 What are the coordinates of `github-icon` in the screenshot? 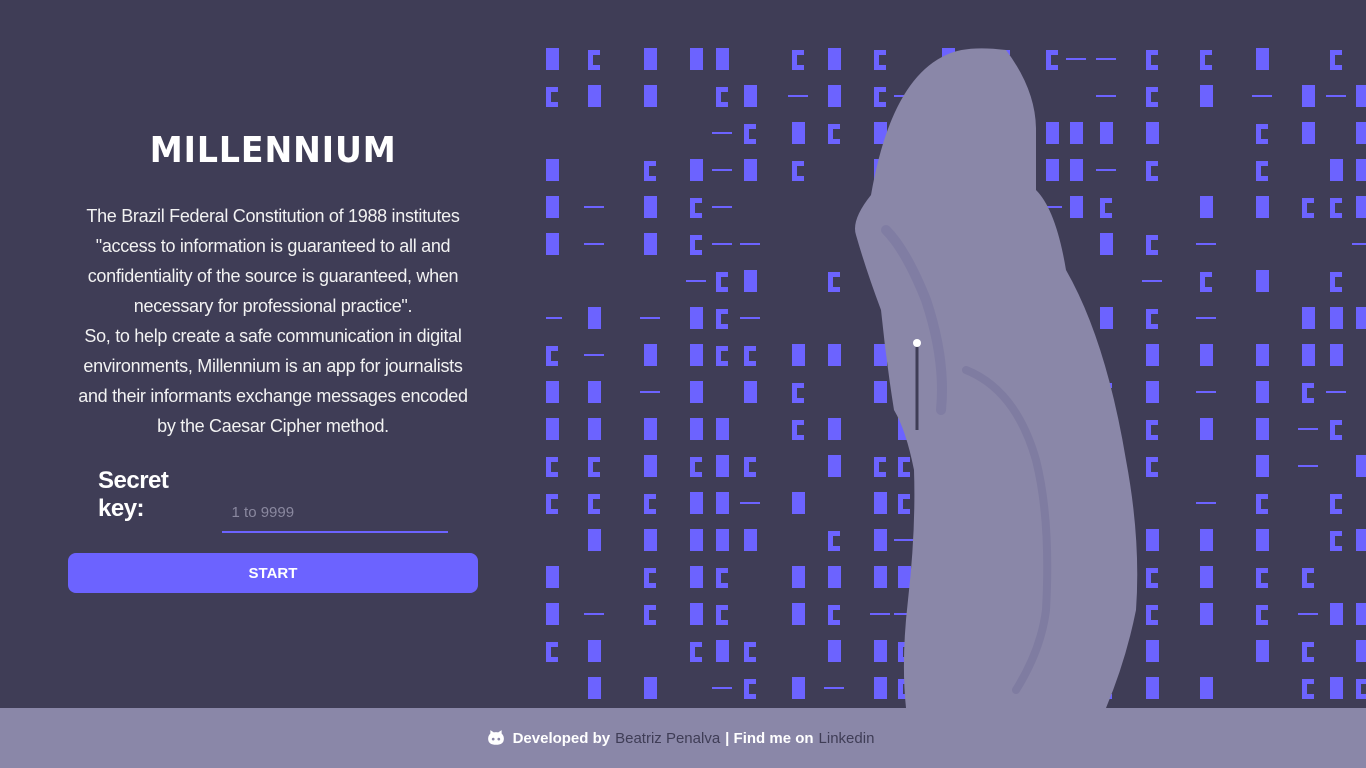 It's located at (495, 737).